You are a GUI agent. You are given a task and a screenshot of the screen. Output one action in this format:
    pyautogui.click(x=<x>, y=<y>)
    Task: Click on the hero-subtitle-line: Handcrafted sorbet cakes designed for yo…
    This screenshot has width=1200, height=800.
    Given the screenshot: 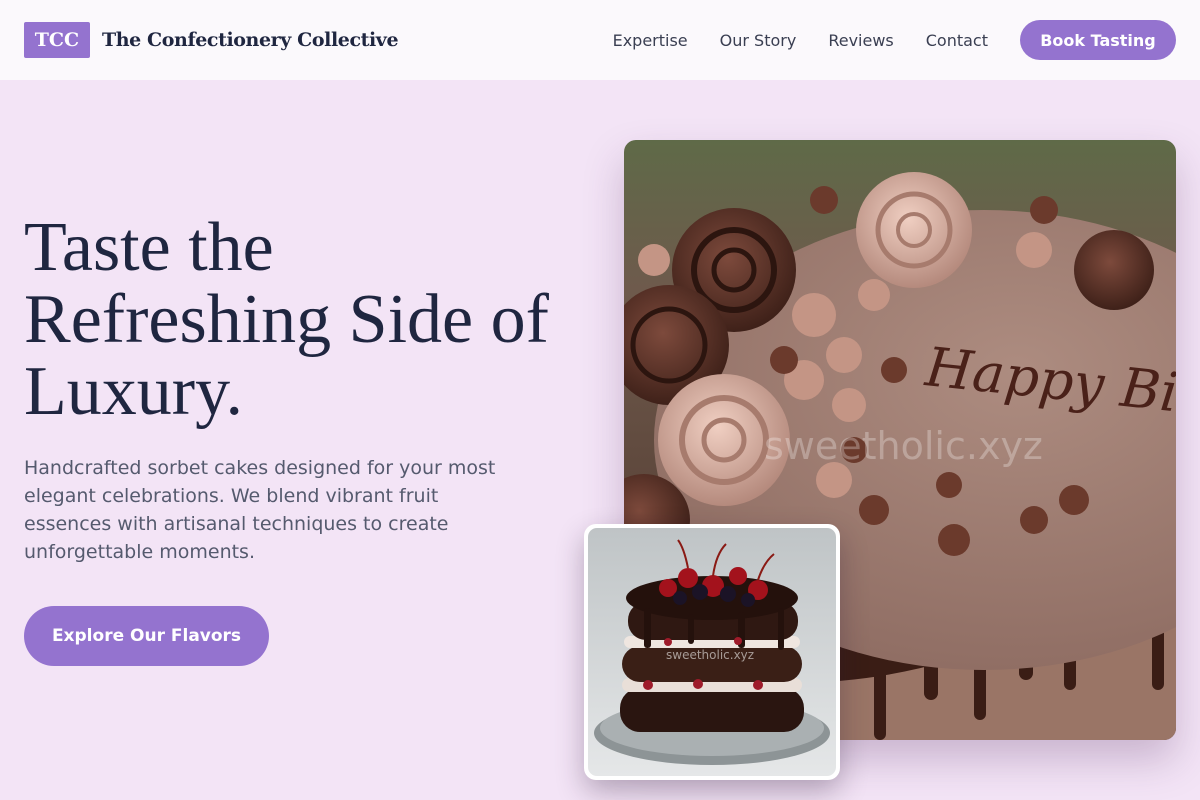 What is the action you would take?
    pyautogui.click(x=260, y=468)
    